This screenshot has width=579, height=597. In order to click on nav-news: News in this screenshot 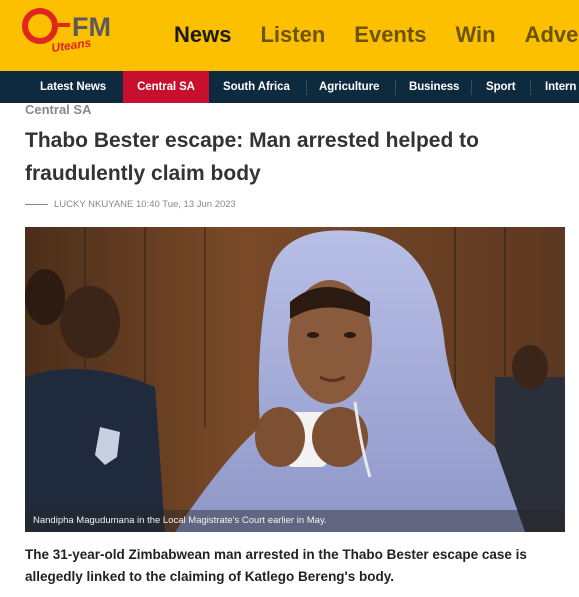, I will do `click(202, 35)`.